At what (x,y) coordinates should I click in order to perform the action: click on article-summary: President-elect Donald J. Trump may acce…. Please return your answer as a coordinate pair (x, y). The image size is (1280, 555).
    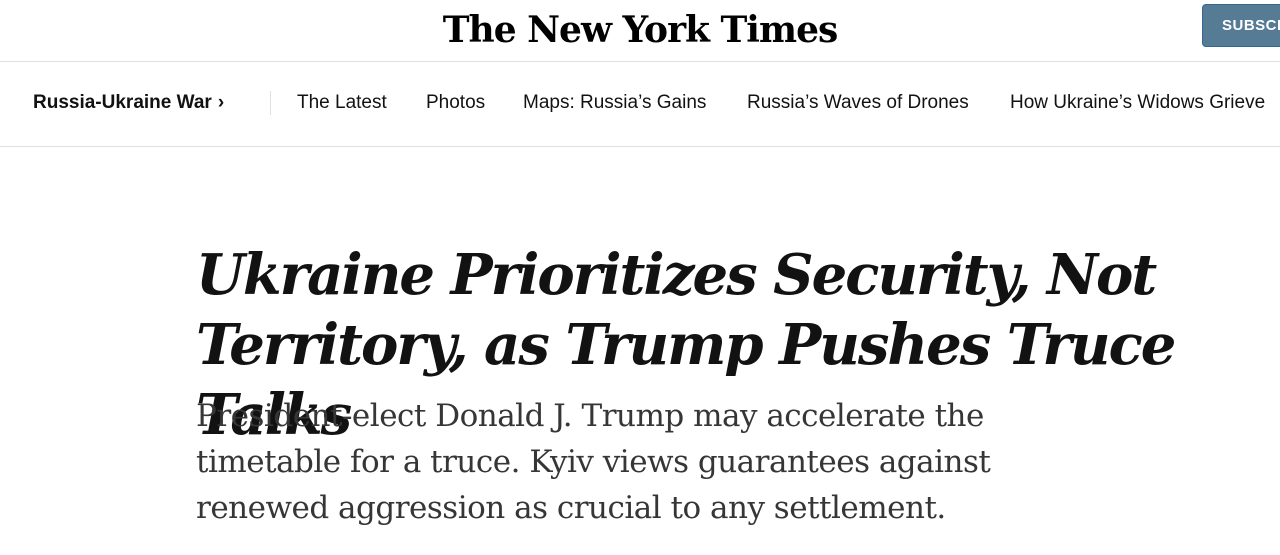
    Looking at the image, I should click on (593, 462).